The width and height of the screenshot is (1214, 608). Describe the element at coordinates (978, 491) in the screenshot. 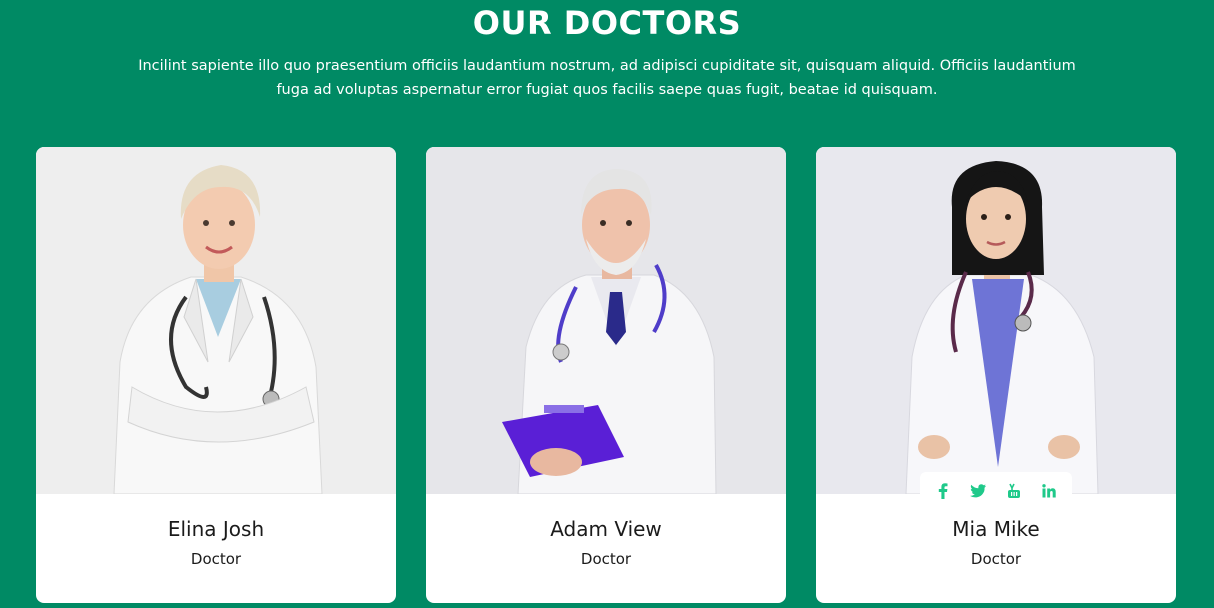

I see `twitter-icon` at that location.